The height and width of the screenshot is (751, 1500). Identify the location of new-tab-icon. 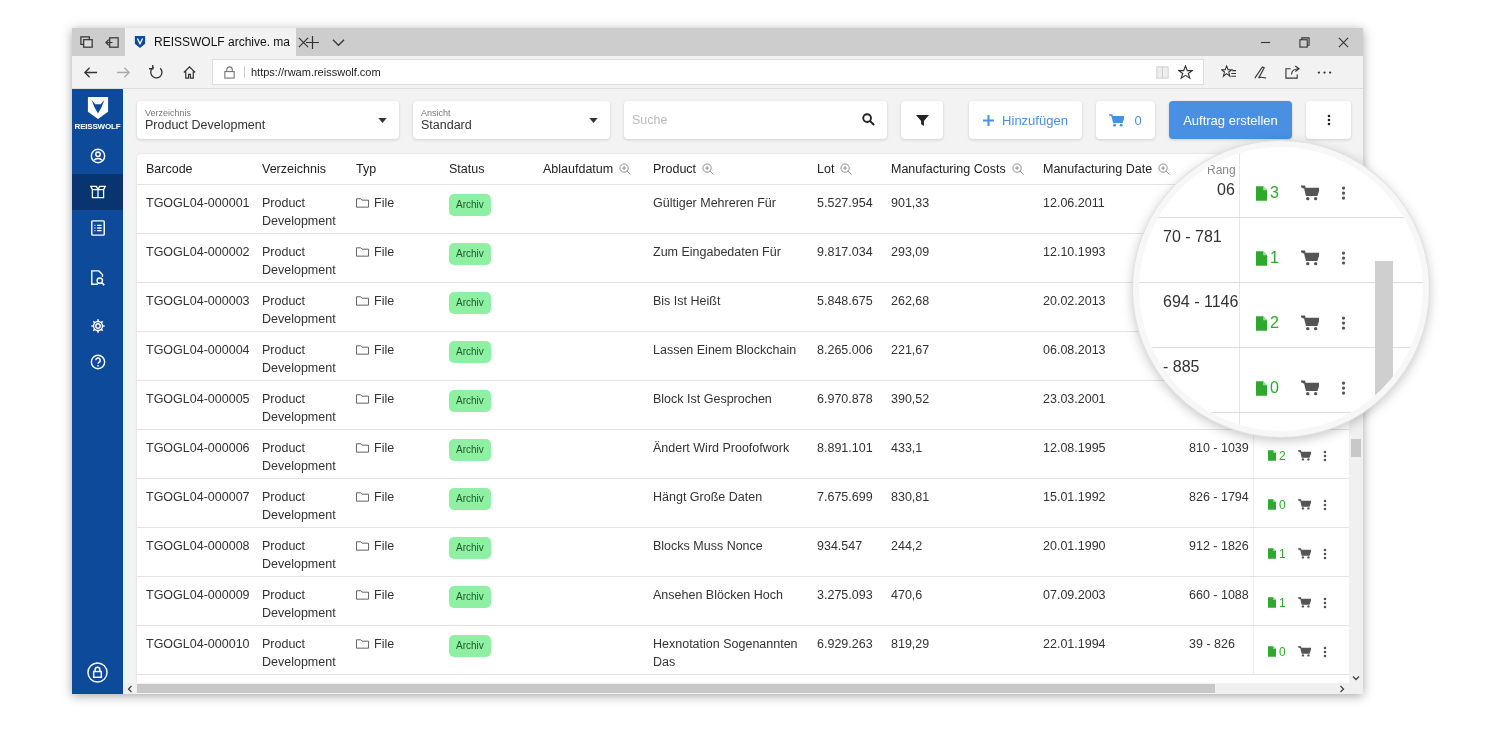
(312, 42).